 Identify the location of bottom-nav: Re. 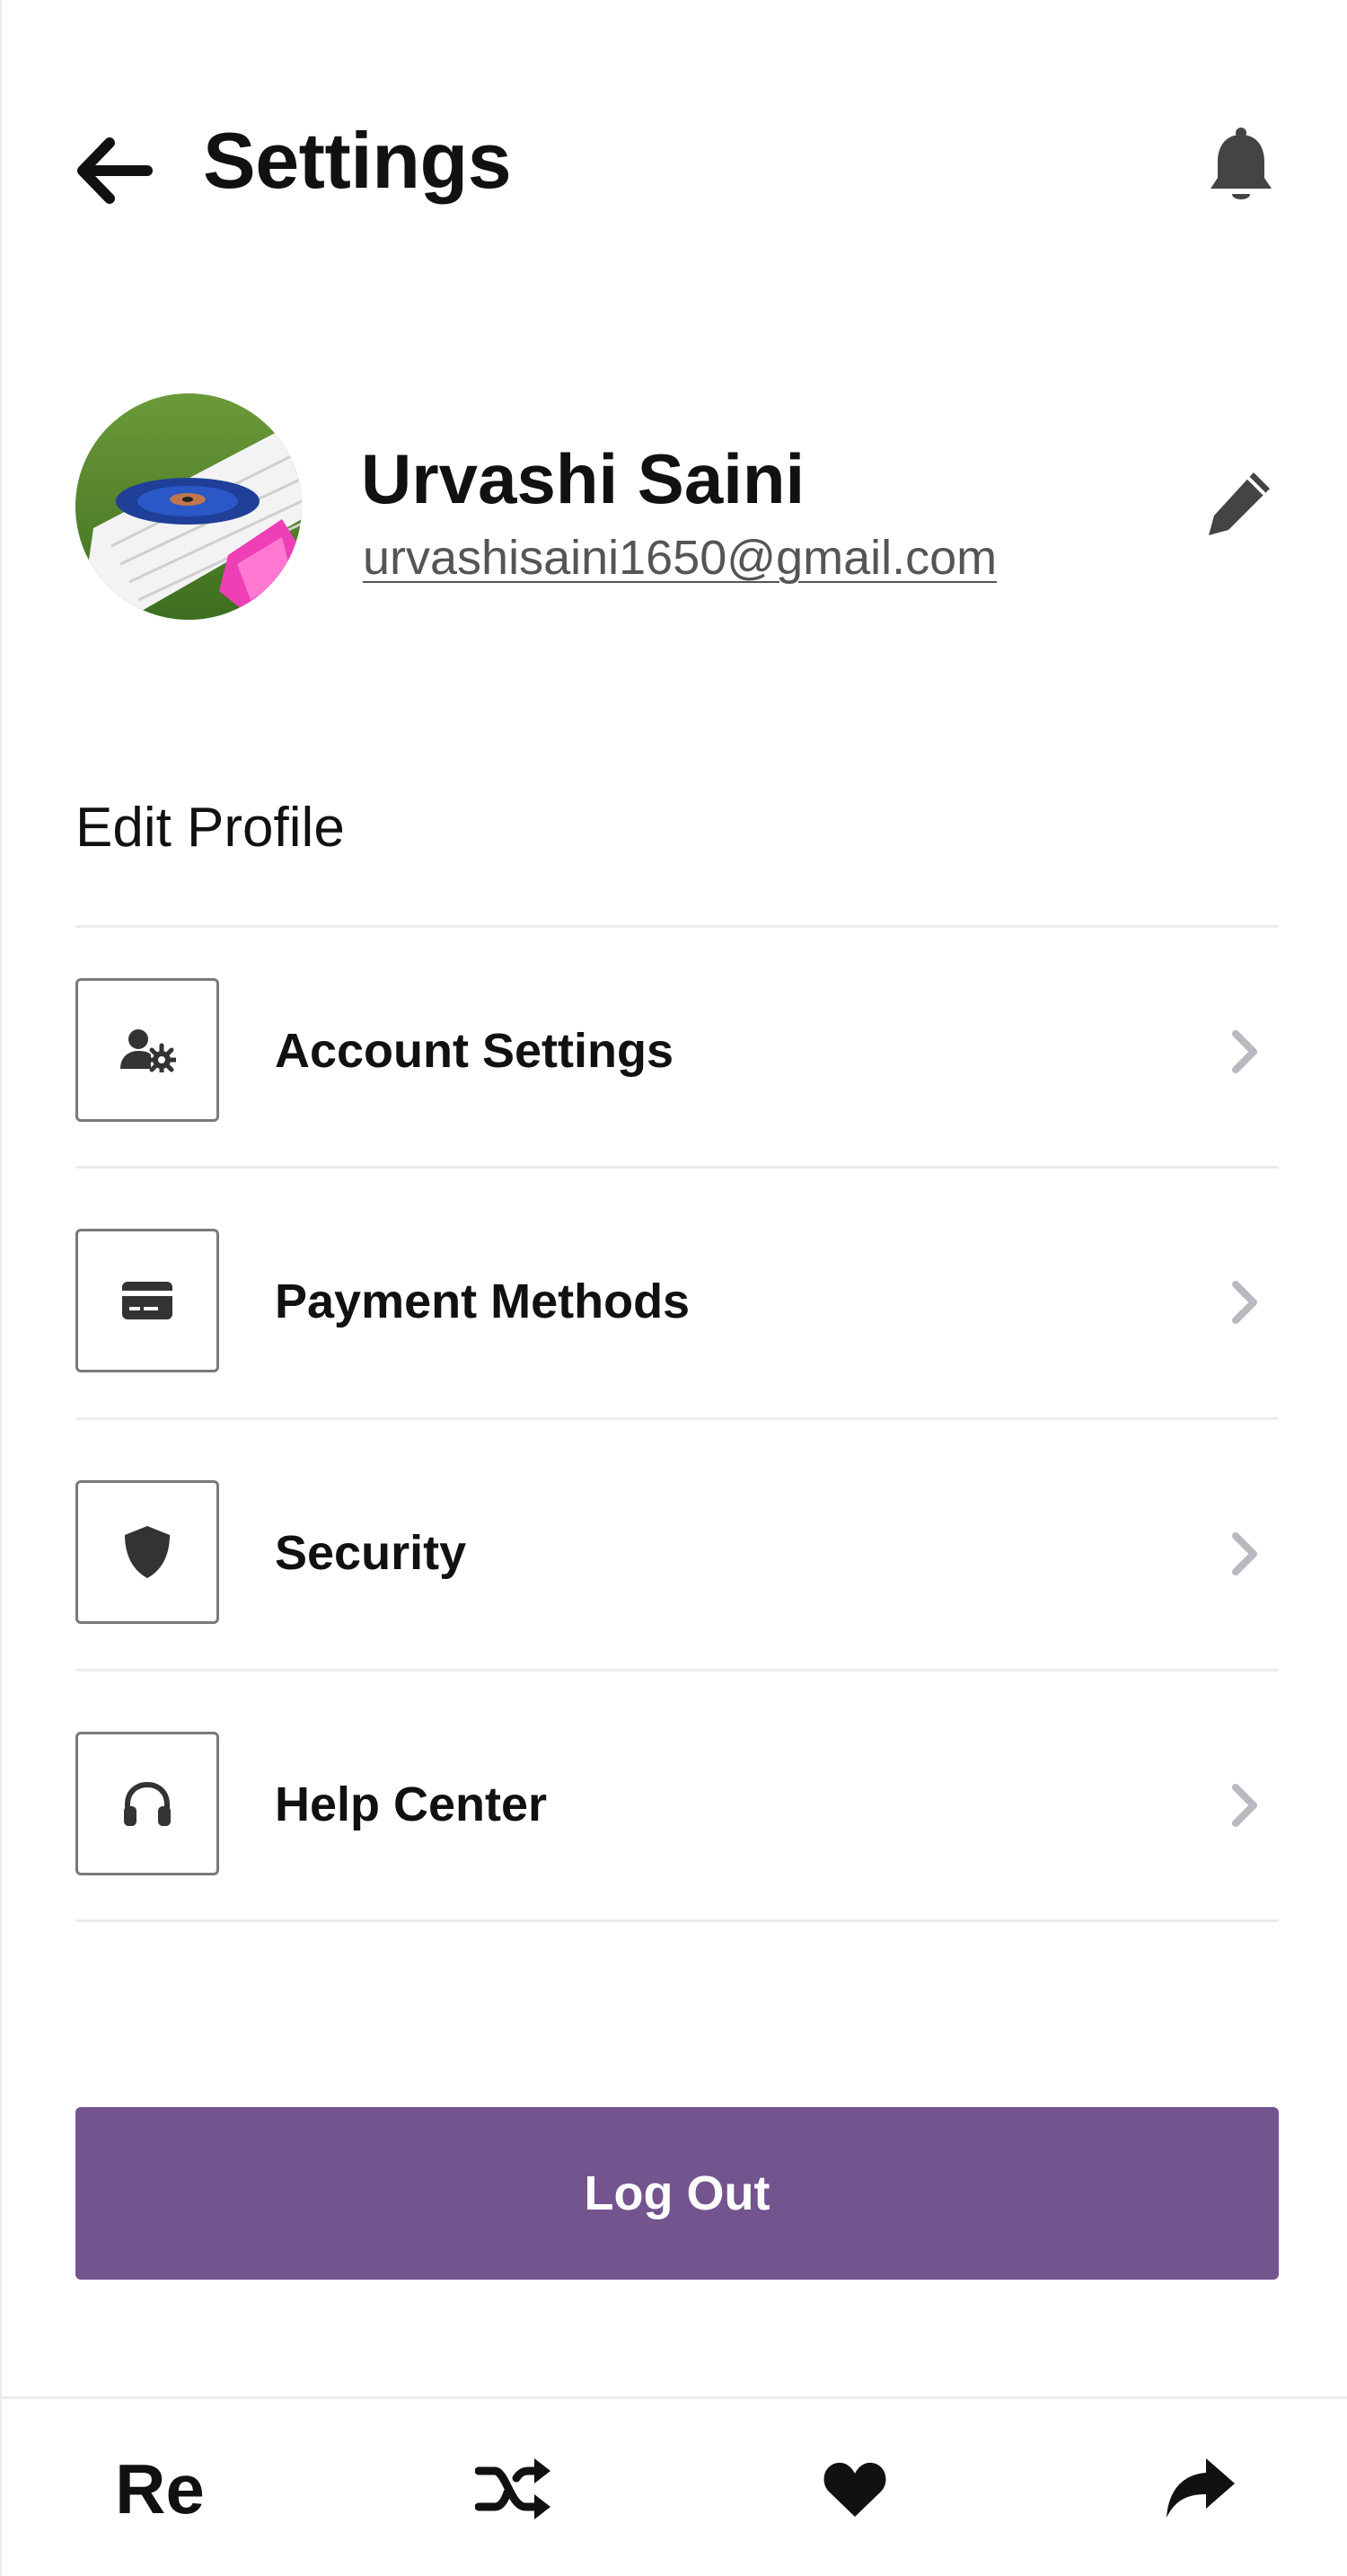
(674, 2486).